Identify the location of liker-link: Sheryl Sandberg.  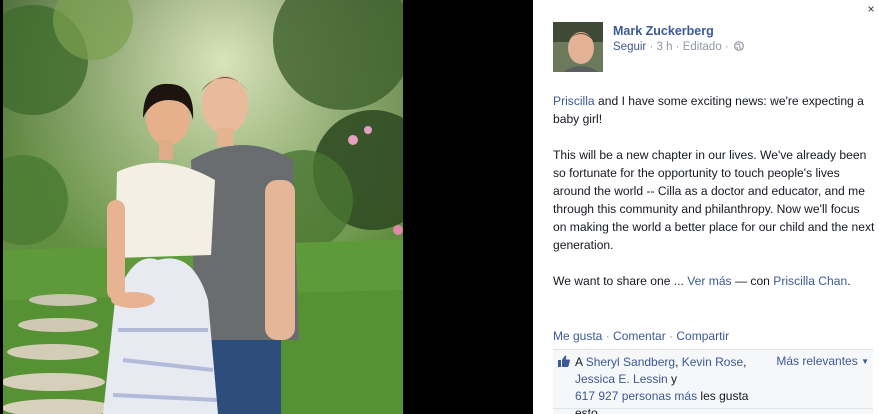
(630, 362).